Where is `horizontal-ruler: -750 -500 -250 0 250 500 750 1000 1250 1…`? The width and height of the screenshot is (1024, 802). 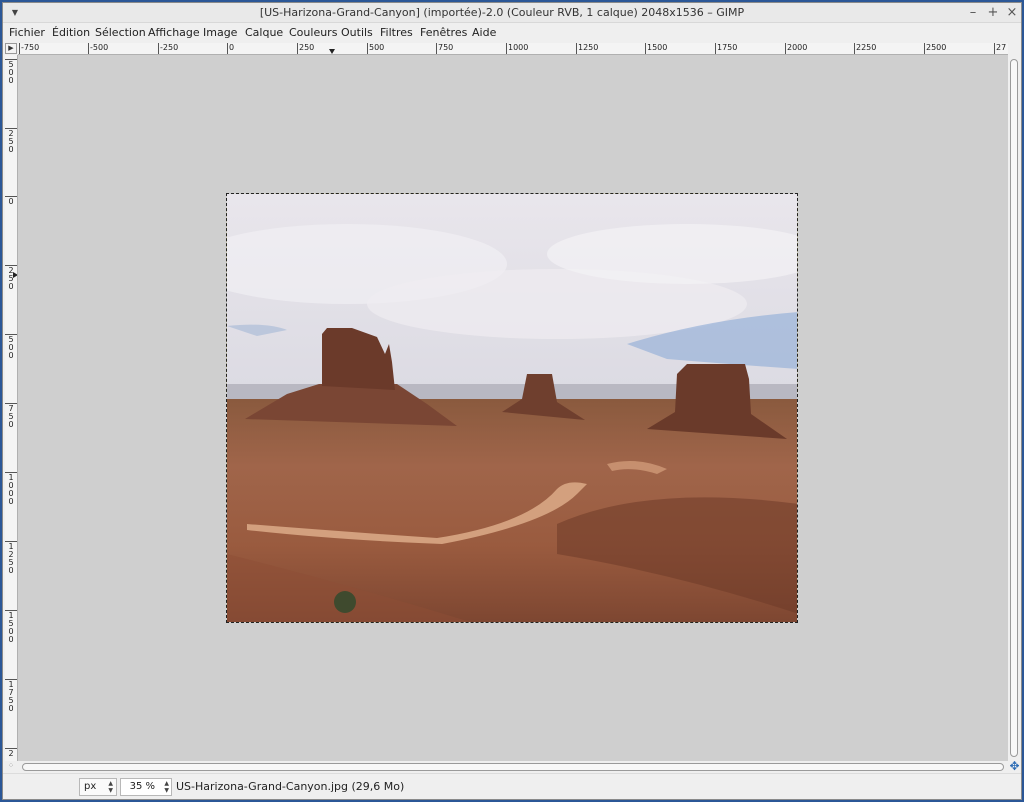 horizontal-ruler: -750 -500 -250 0 250 500 750 1000 1250 1… is located at coordinates (513, 49).